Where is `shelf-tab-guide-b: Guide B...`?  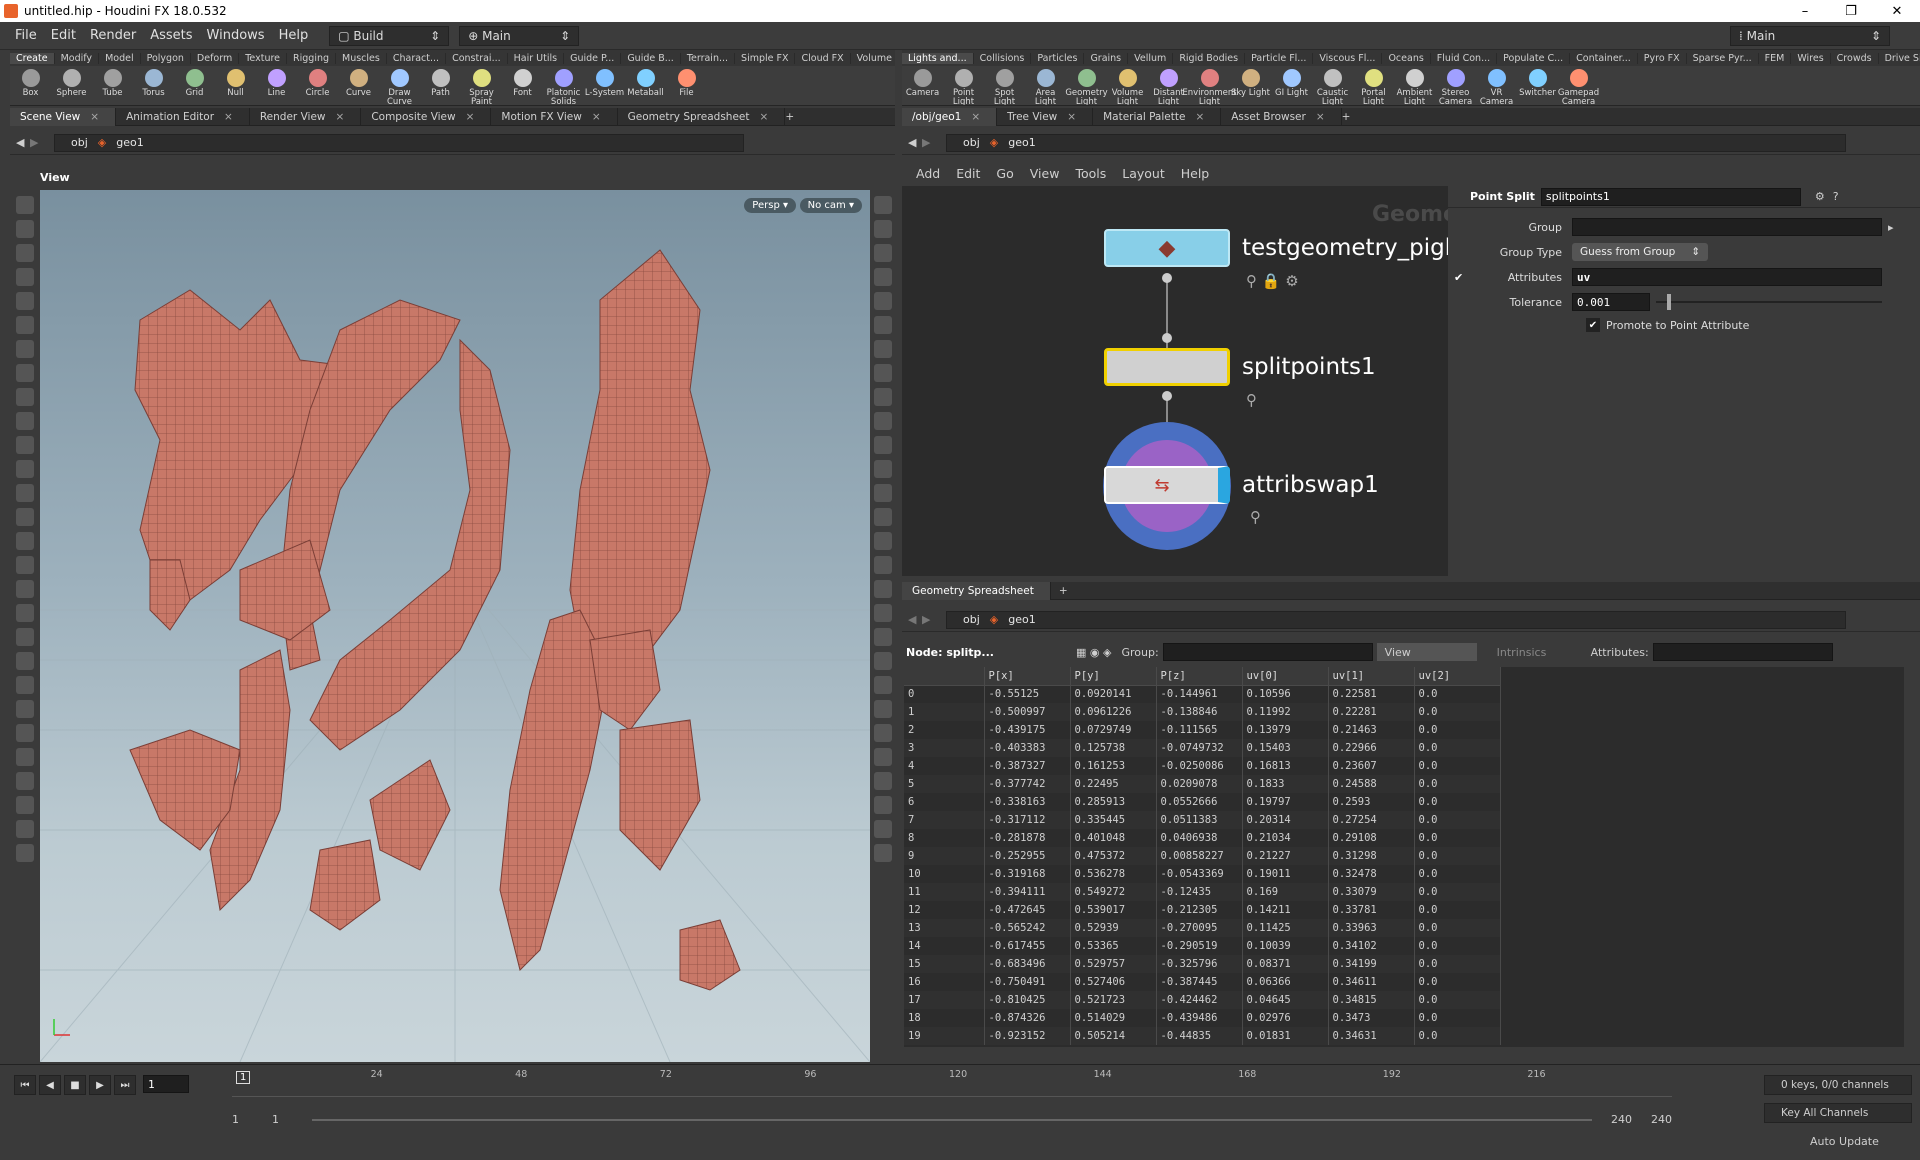 shelf-tab-guide-b: Guide B... is located at coordinates (651, 58).